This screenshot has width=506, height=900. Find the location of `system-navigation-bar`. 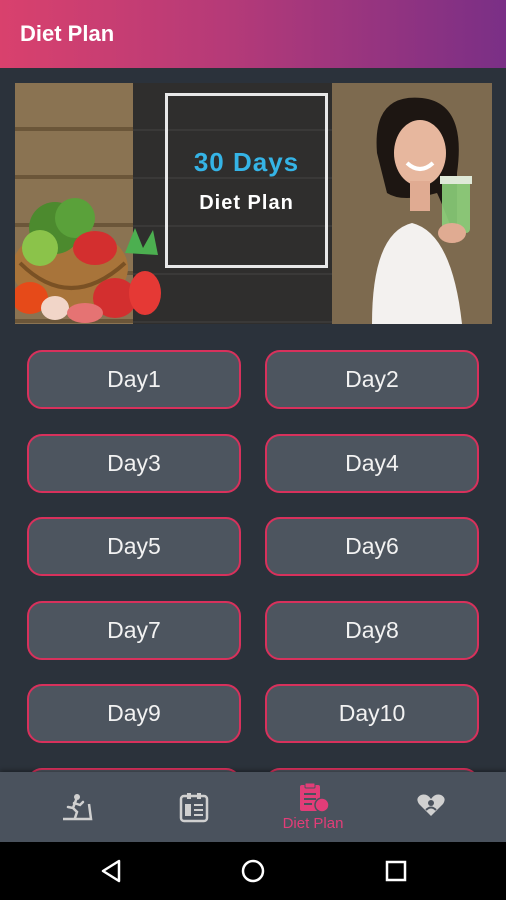

system-navigation-bar is located at coordinates (253, 871).